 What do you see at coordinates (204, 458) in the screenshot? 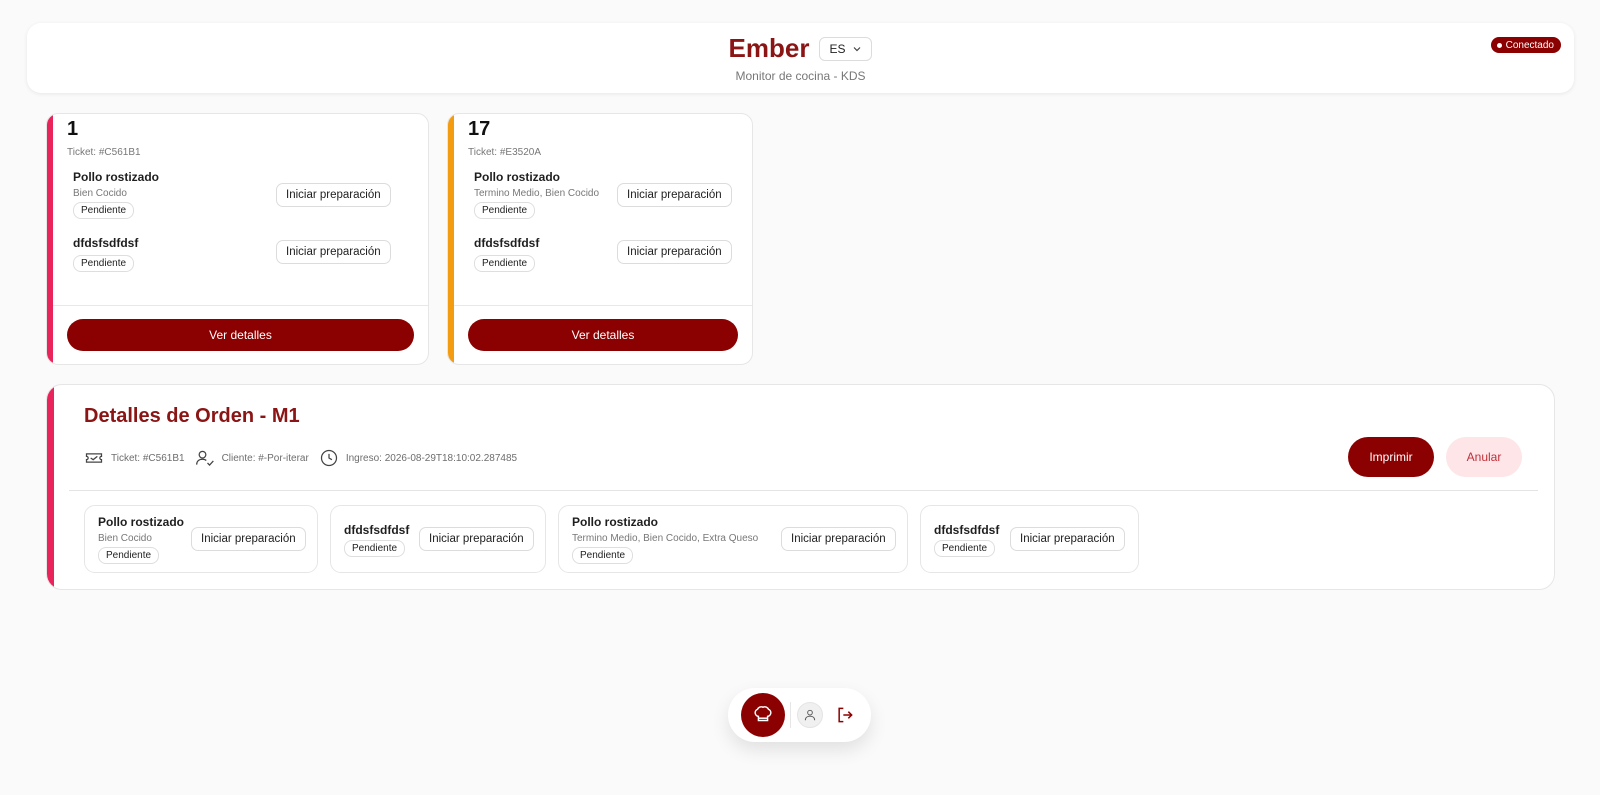
I see `user-check-icon` at bounding box center [204, 458].